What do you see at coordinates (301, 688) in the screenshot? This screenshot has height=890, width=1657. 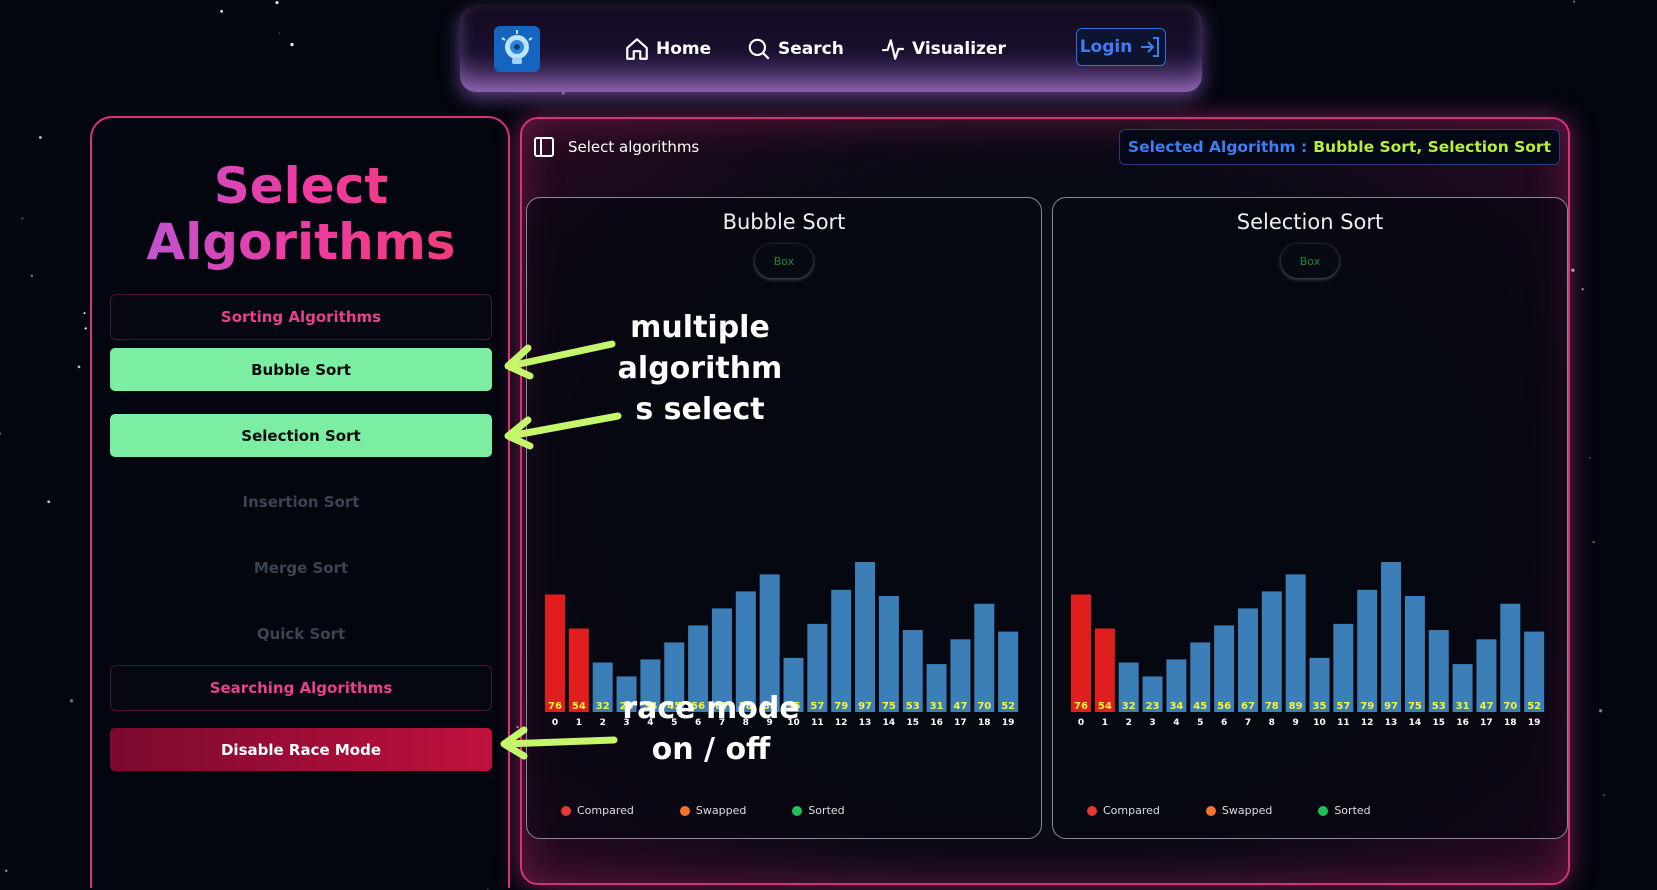 I see `searching-algorithms-heading: Searching Algorithms` at bounding box center [301, 688].